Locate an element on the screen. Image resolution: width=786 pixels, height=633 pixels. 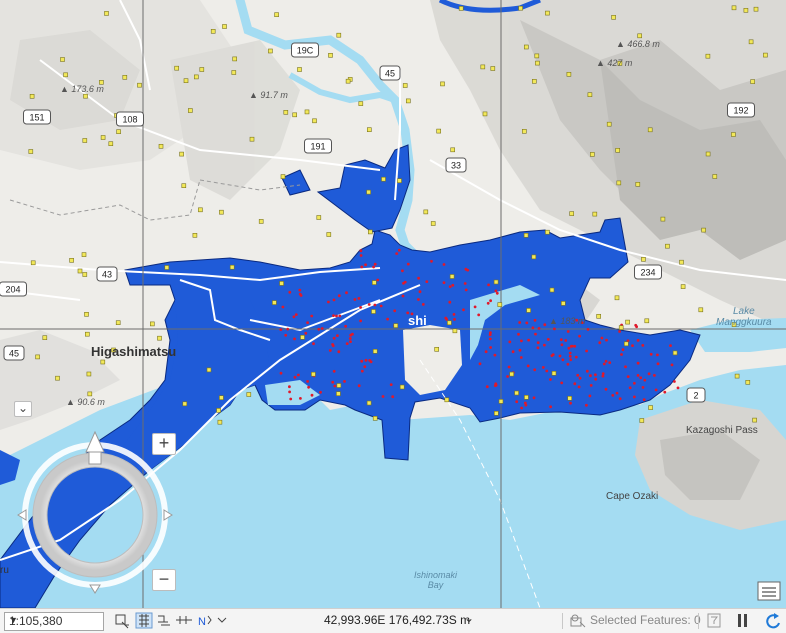
chevron-down-icon: ▼ is located at coordinates (13, 620).